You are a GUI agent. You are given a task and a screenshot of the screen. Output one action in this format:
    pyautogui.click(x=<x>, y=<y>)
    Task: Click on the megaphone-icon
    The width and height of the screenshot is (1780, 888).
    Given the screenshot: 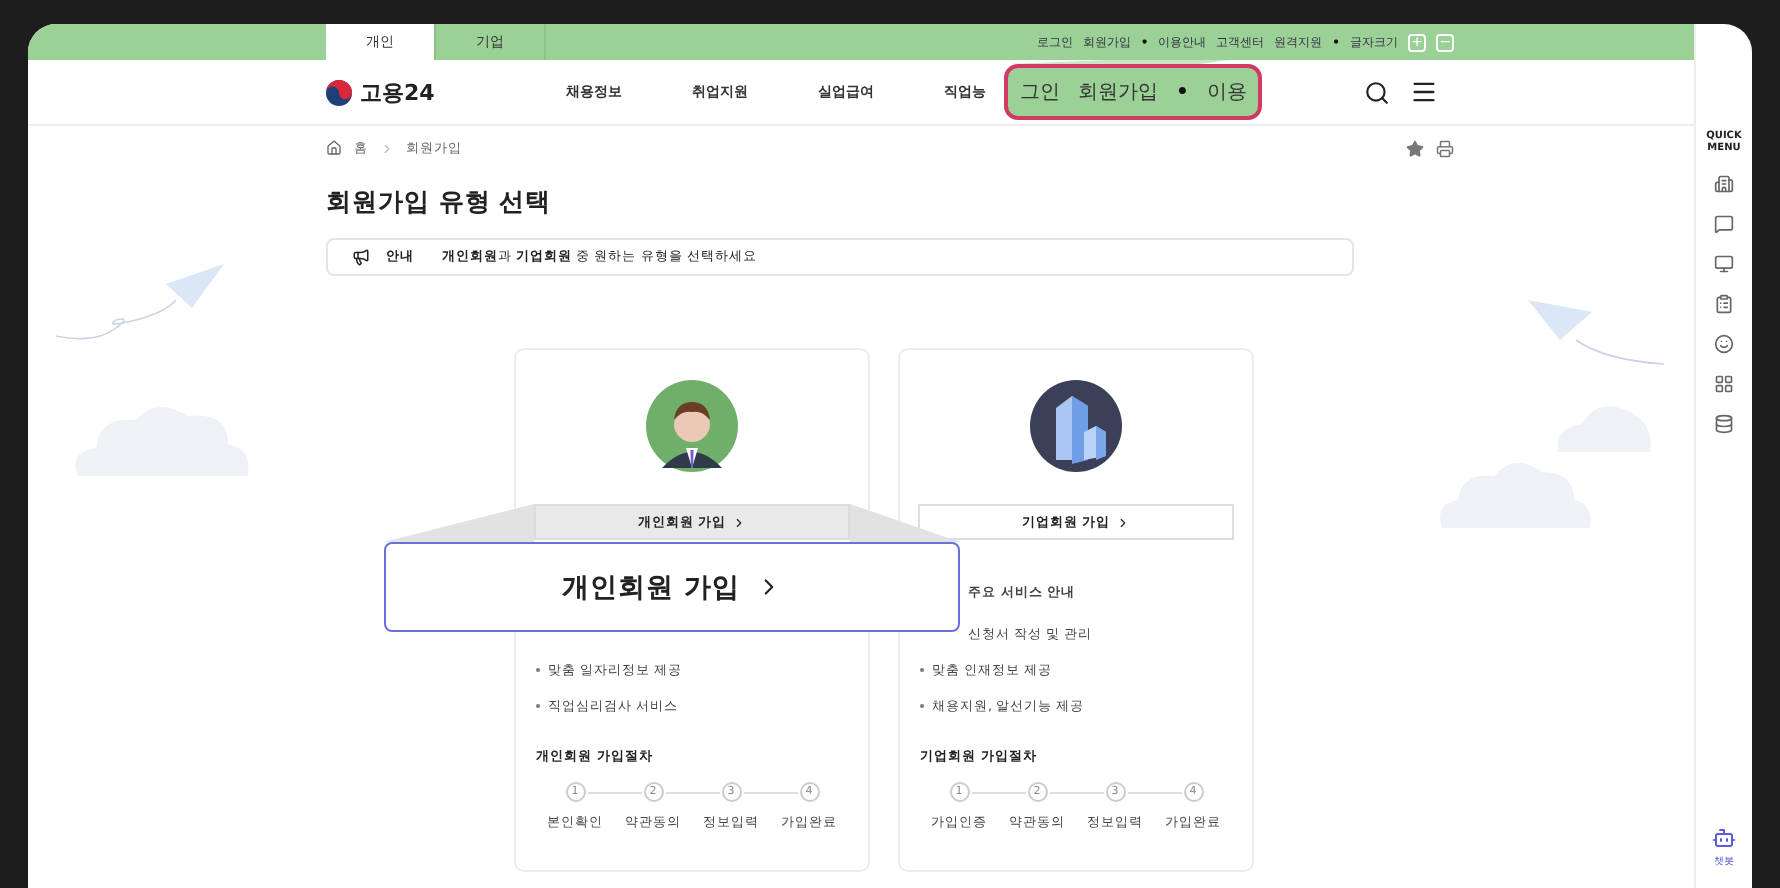 What is the action you would take?
    pyautogui.click(x=361, y=257)
    